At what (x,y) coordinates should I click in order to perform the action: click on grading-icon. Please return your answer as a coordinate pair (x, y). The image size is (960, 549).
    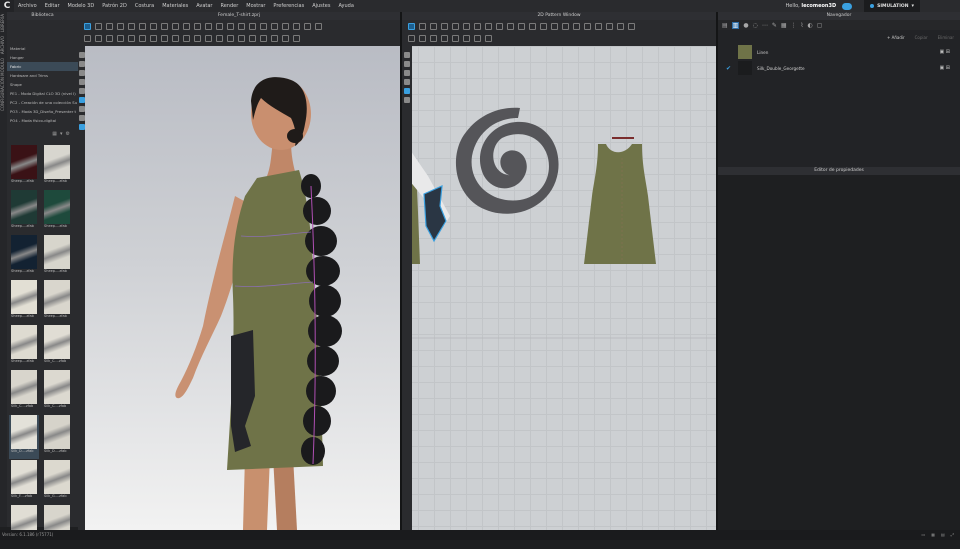
    Looking at the image, I should click on (631, 26).